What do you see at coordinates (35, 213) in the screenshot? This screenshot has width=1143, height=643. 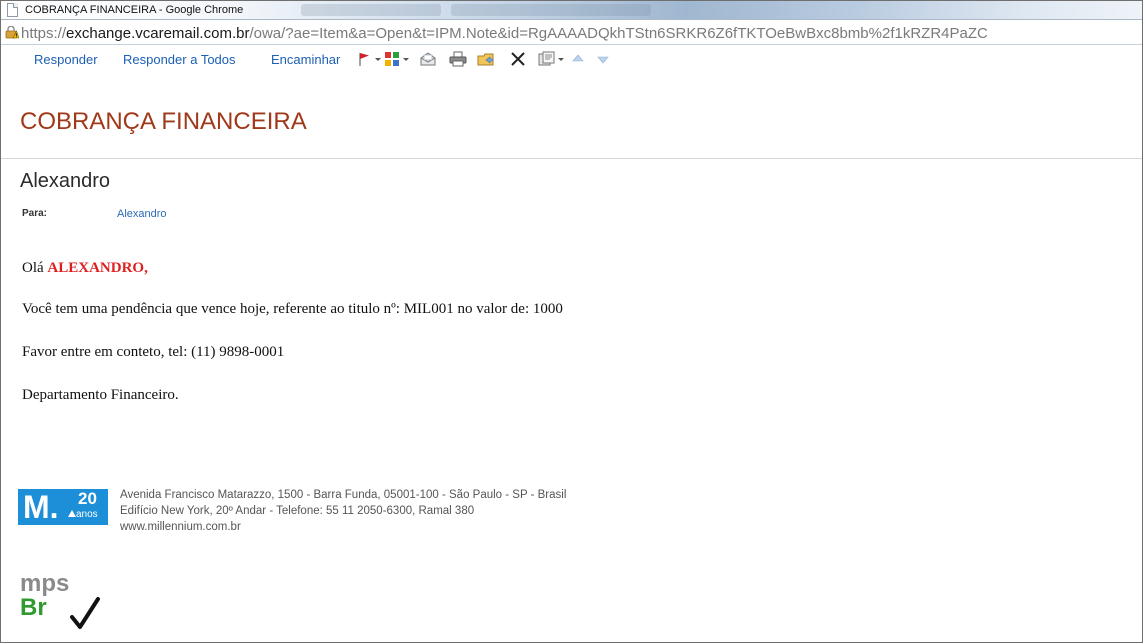 I see `to-label: Para:` at bounding box center [35, 213].